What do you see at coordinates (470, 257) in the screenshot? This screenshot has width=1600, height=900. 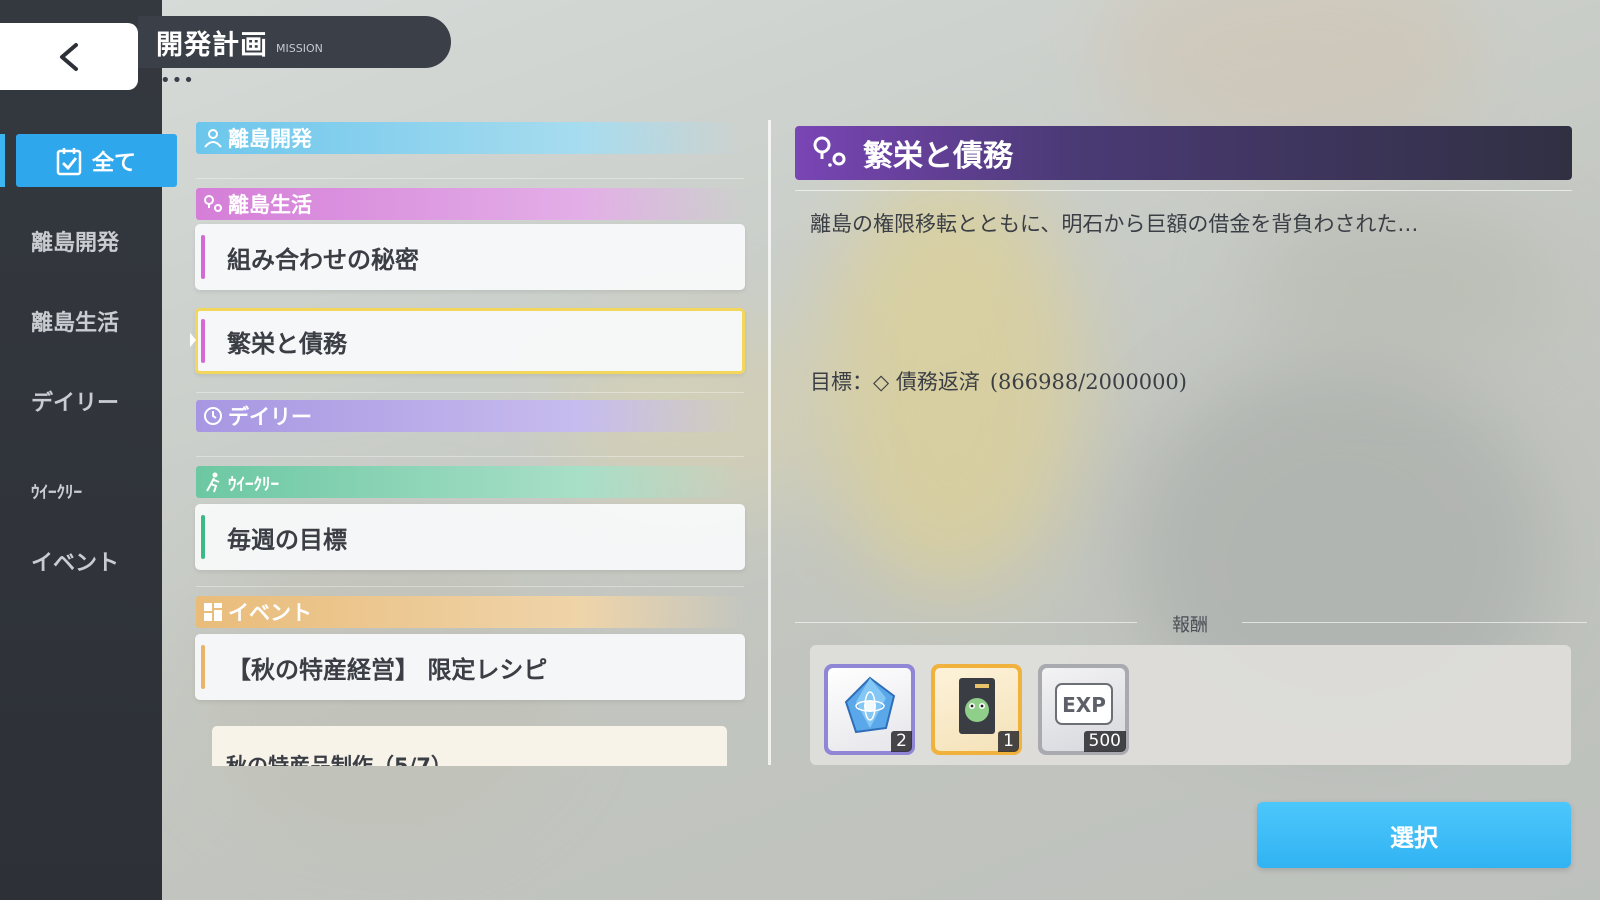 I see `mission-card: 組み合わせの秘密` at bounding box center [470, 257].